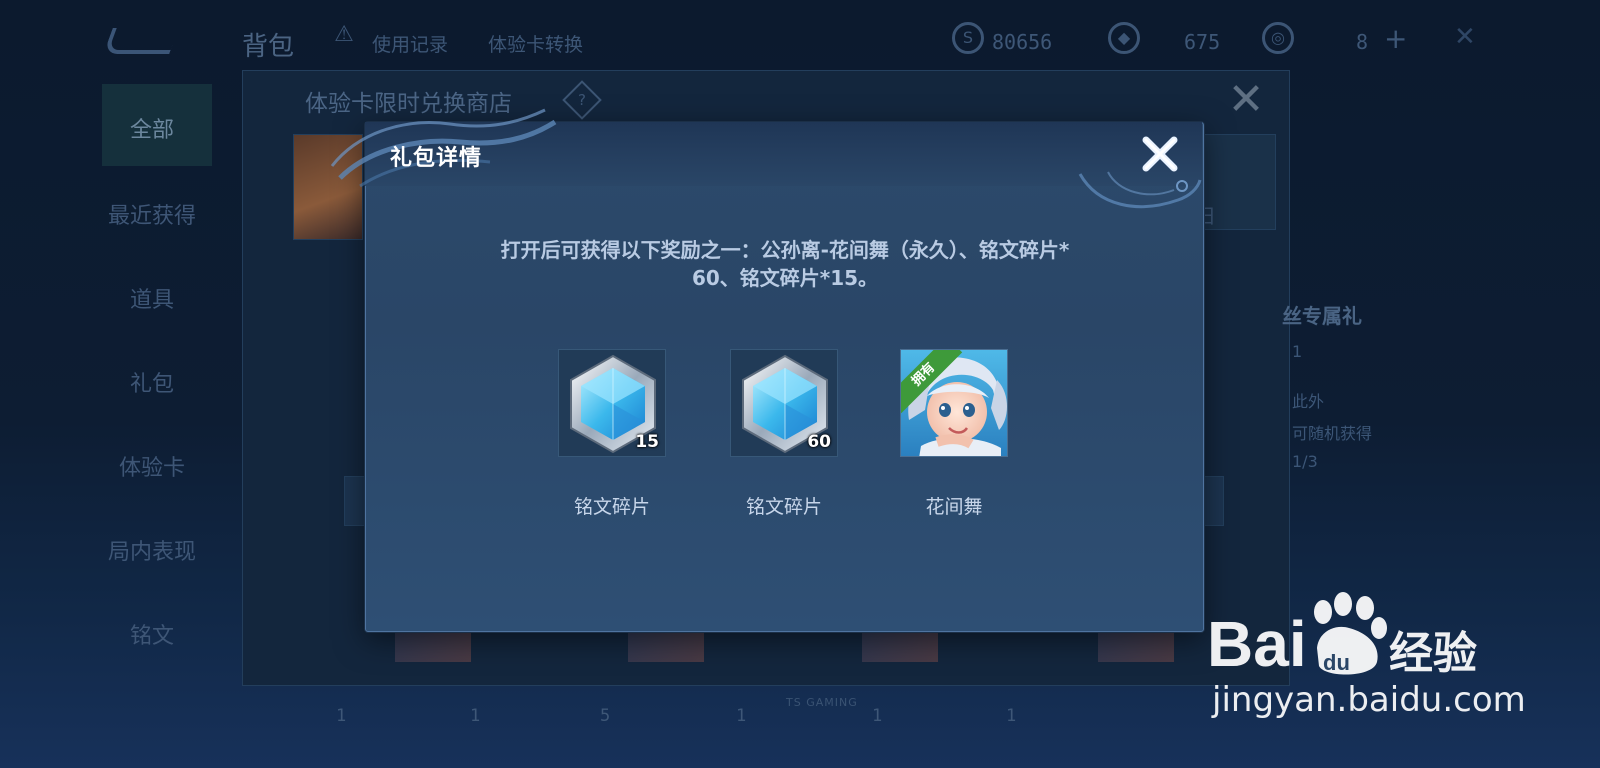 The height and width of the screenshot is (768, 1600). Describe the element at coordinates (605, 716) in the screenshot. I see `item-count: 5` at that location.